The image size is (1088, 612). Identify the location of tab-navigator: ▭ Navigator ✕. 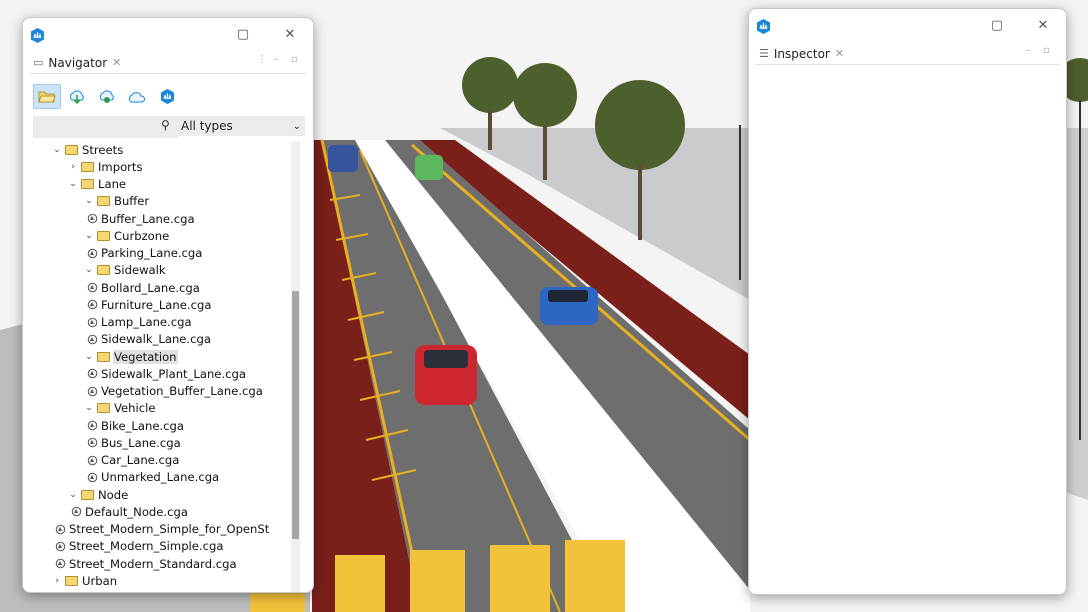
(75, 62).